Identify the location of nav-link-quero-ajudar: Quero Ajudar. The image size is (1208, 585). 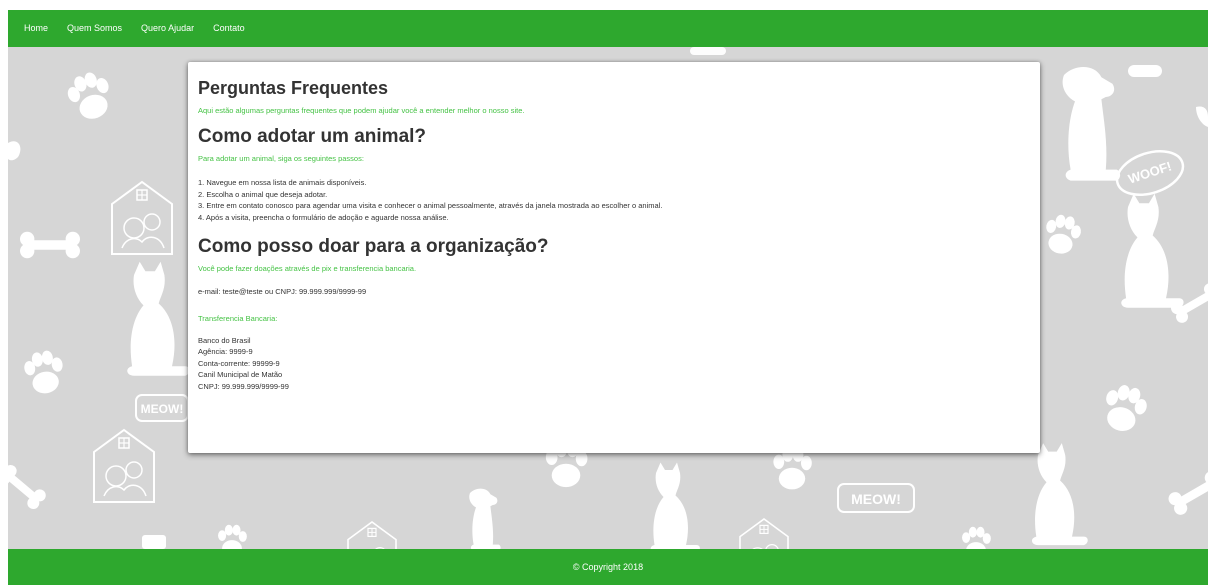
(167, 28).